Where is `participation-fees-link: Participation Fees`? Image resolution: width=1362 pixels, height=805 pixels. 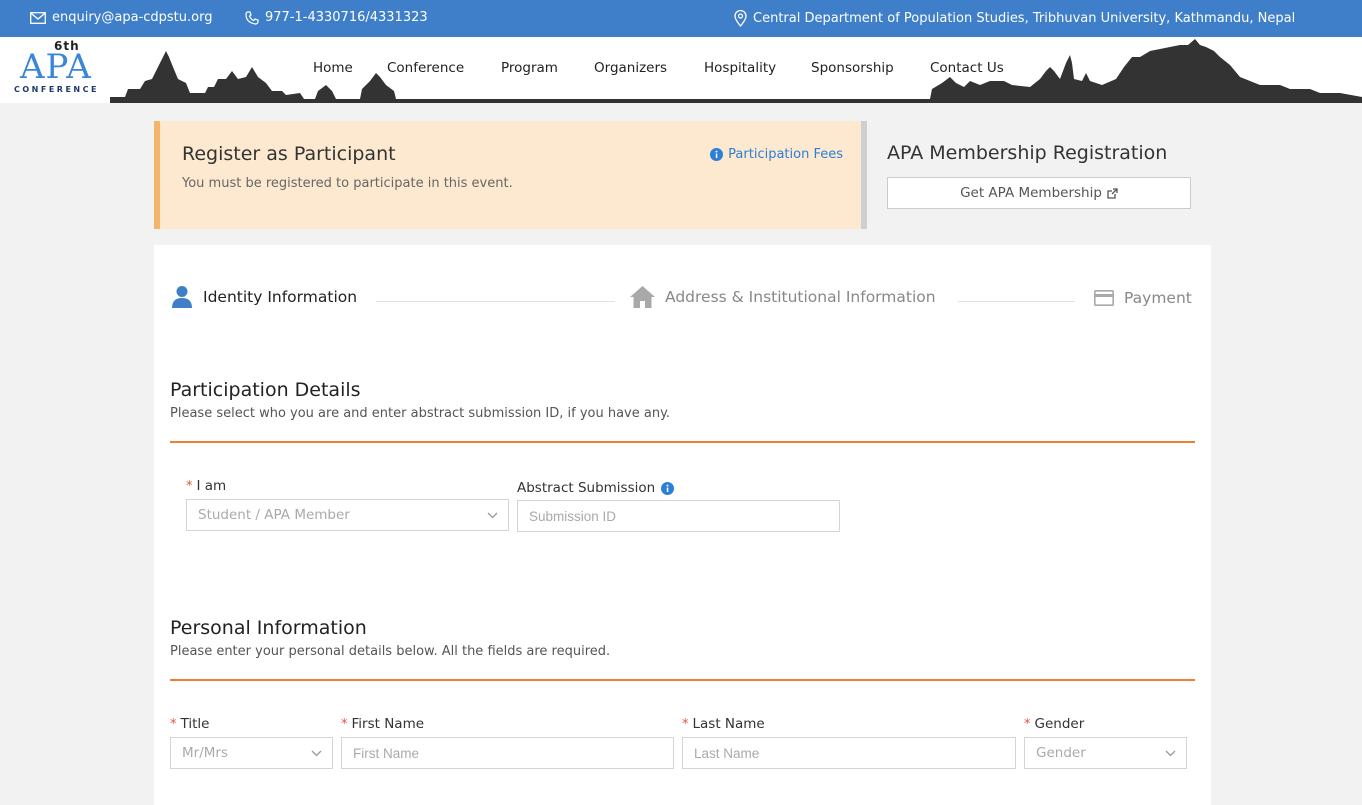
participation-fees-link: Participation Fees is located at coordinates (776, 154).